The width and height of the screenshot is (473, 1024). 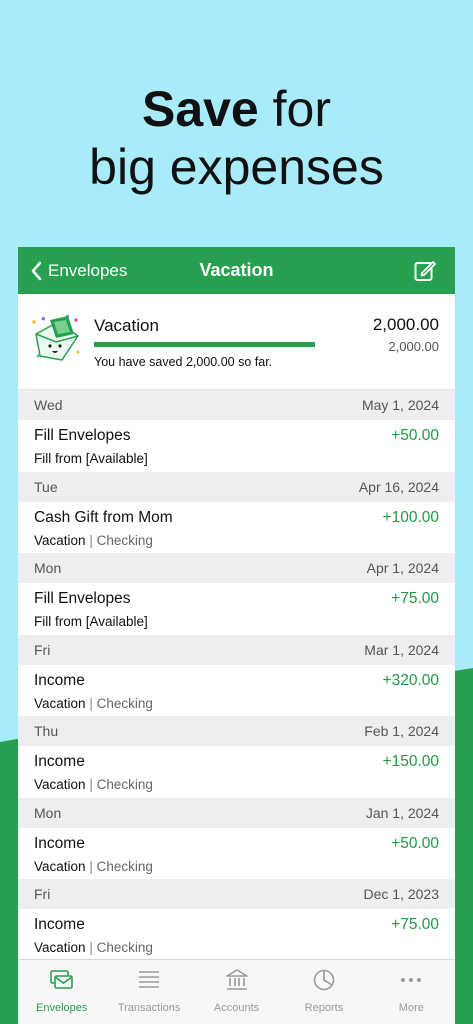 What do you see at coordinates (236, 167) in the screenshot?
I see `headline-line2: big expenses` at bounding box center [236, 167].